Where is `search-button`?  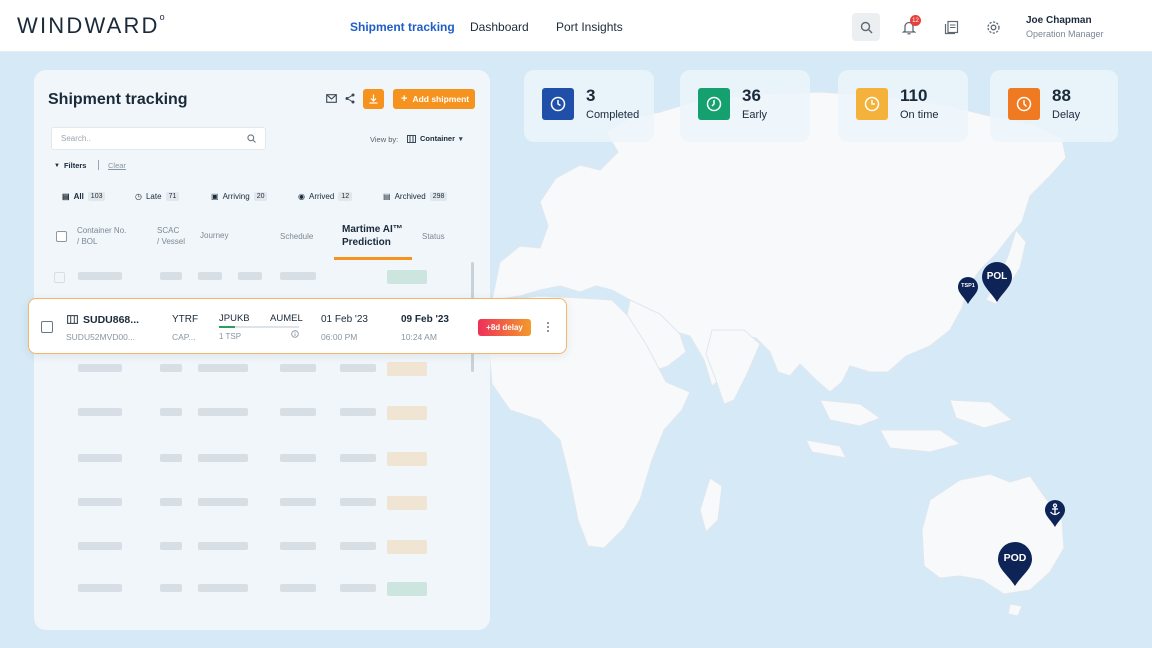 search-button is located at coordinates (866, 27).